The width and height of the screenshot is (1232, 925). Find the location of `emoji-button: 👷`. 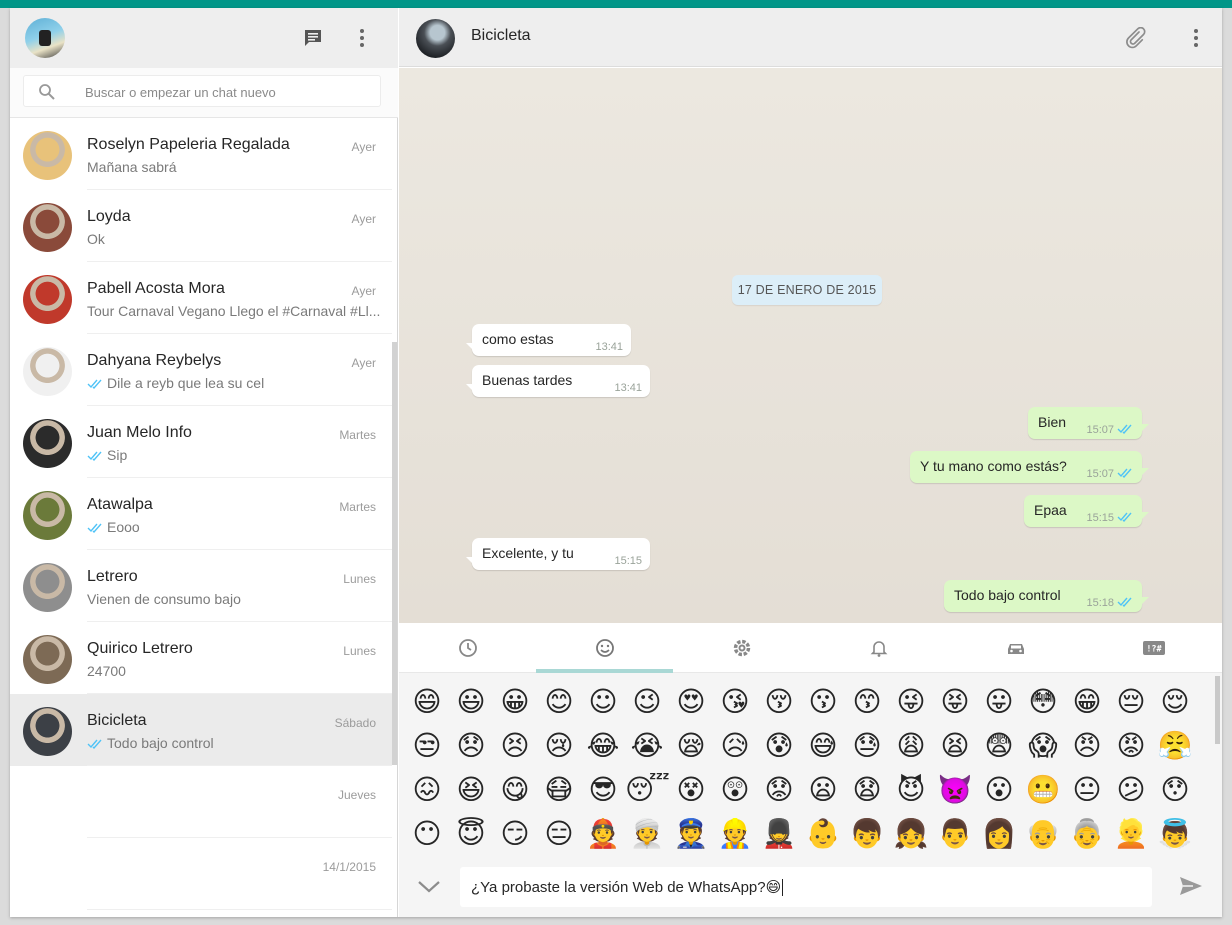

emoji-button: 👷 is located at coordinates (735, 834).